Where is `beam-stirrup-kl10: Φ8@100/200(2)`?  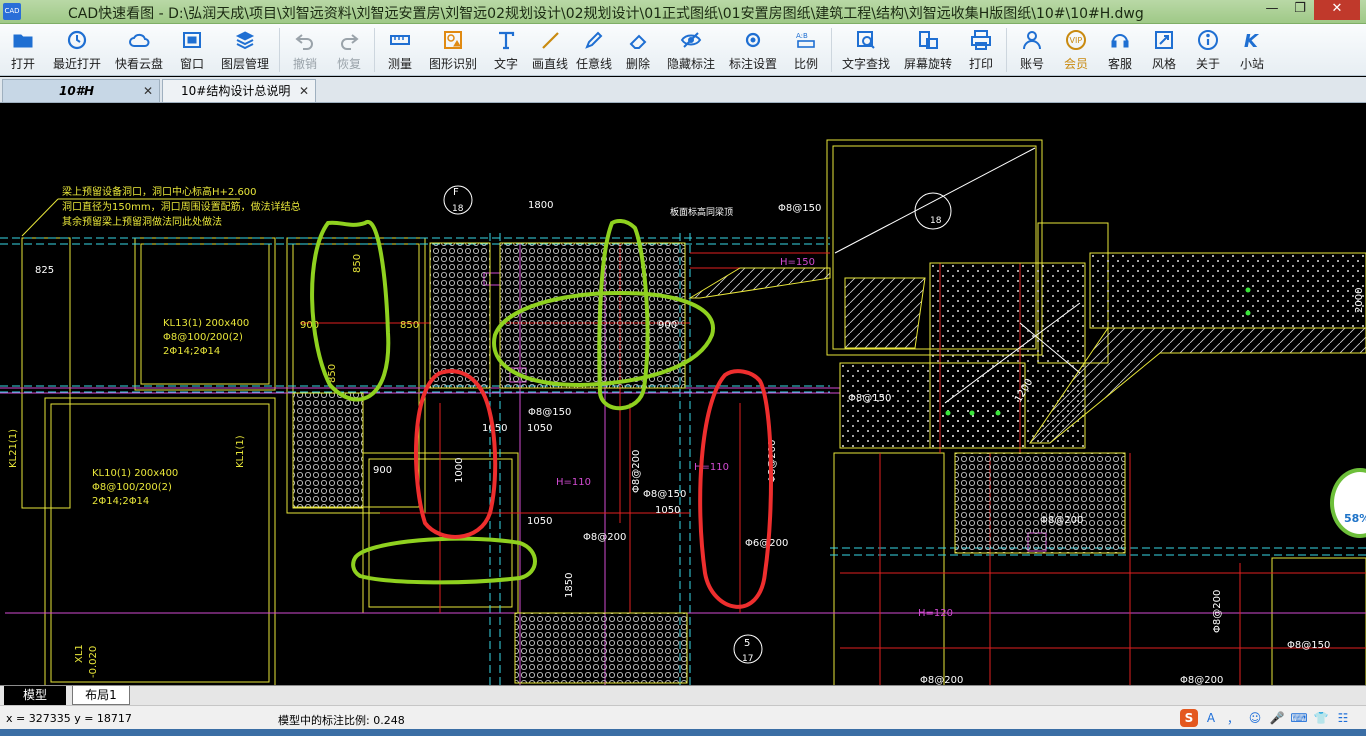
beam-stirrup-kl10: Φ8@100/200(2) is located at coordinates (132, 487).